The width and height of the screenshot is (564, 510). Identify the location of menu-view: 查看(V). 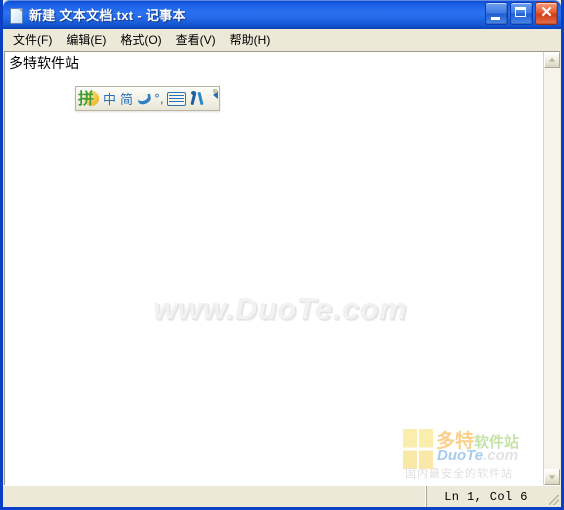
(196, 40).